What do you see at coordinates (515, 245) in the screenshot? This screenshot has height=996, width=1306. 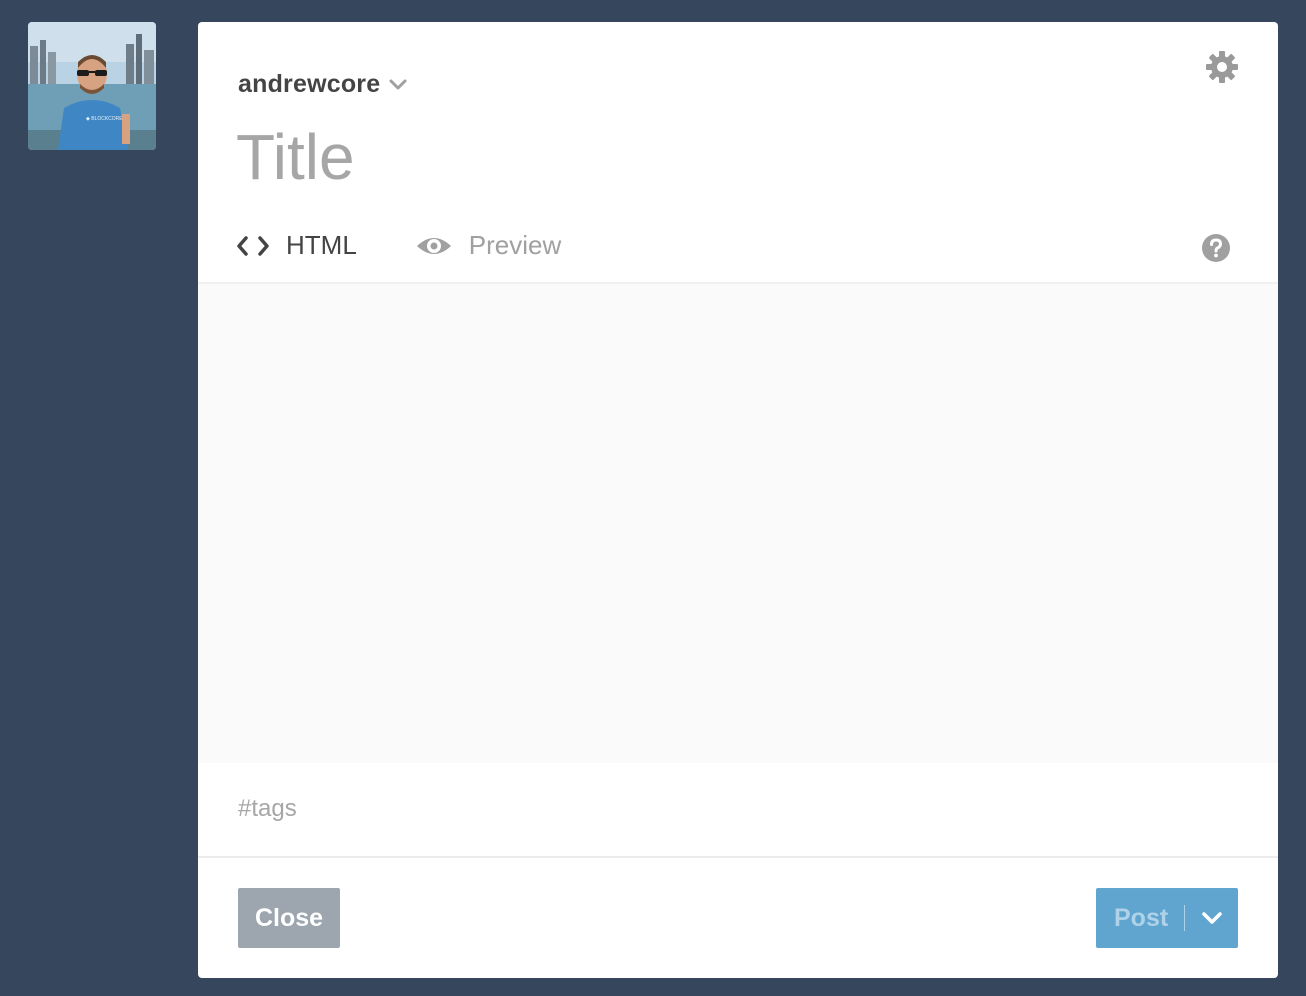 I see `tab-preview-label: Preview` at bounding box center [515, 245].